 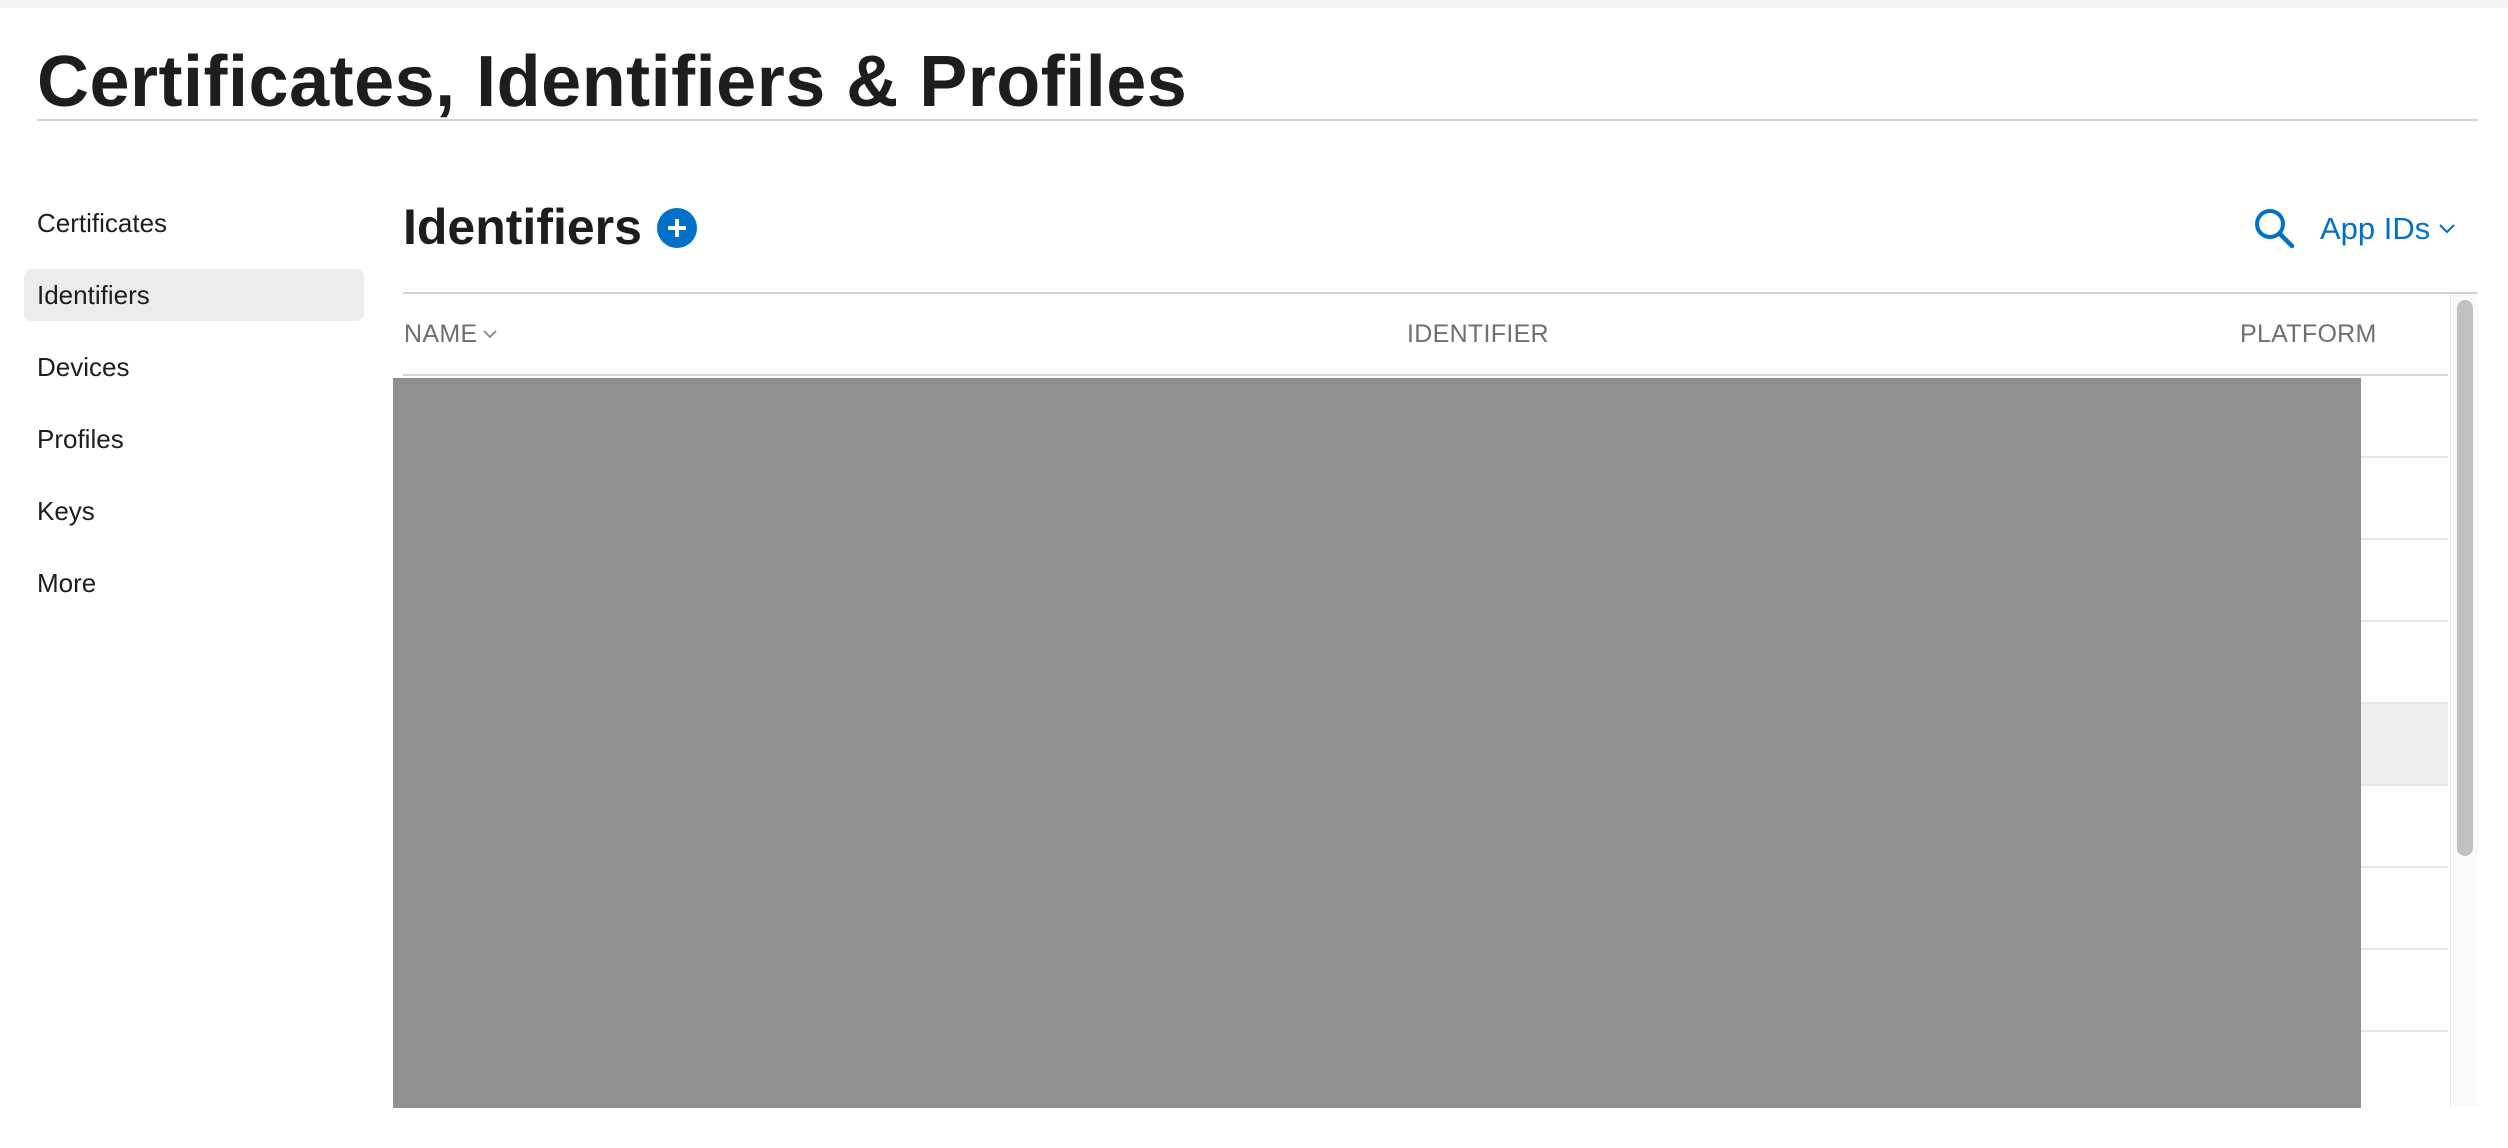 What do you see at coordinates (2465, 578) in the screenshot?
I see `table-scrollbar-thumb` at bounding box center [2465, 578].